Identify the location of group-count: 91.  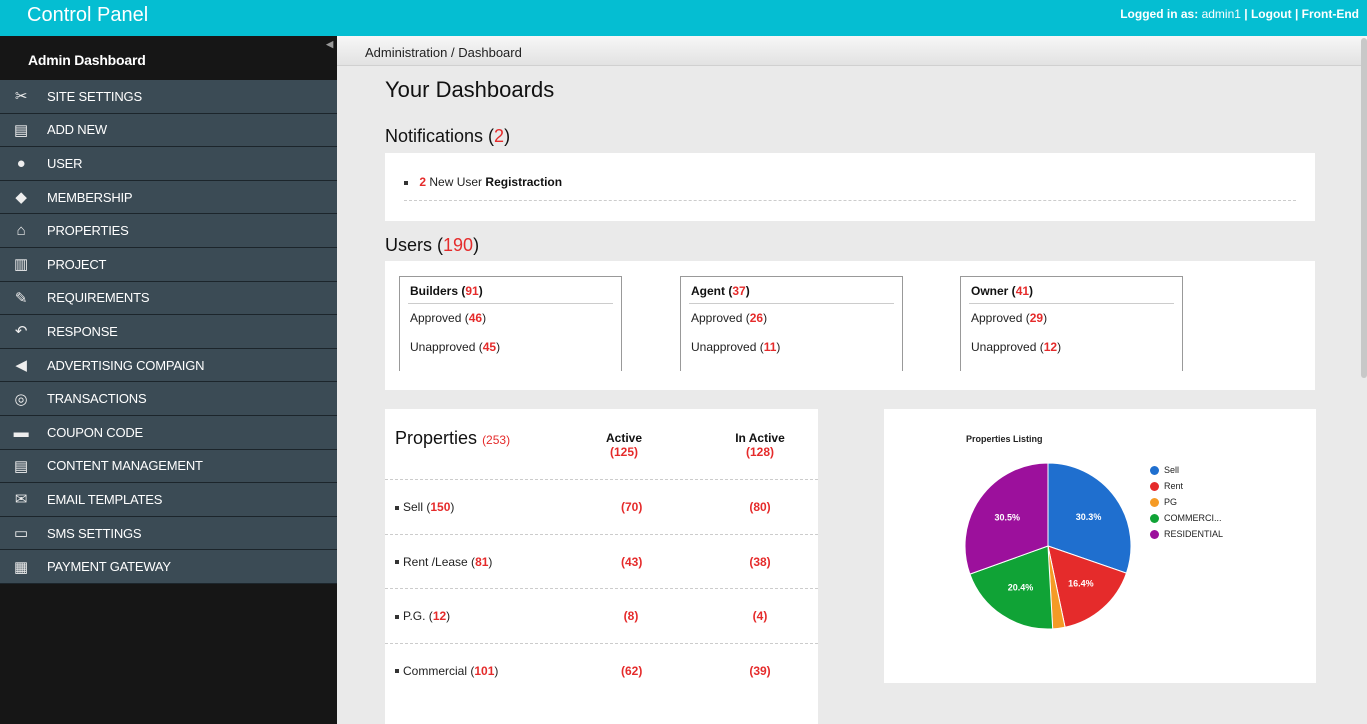
(472, 291).